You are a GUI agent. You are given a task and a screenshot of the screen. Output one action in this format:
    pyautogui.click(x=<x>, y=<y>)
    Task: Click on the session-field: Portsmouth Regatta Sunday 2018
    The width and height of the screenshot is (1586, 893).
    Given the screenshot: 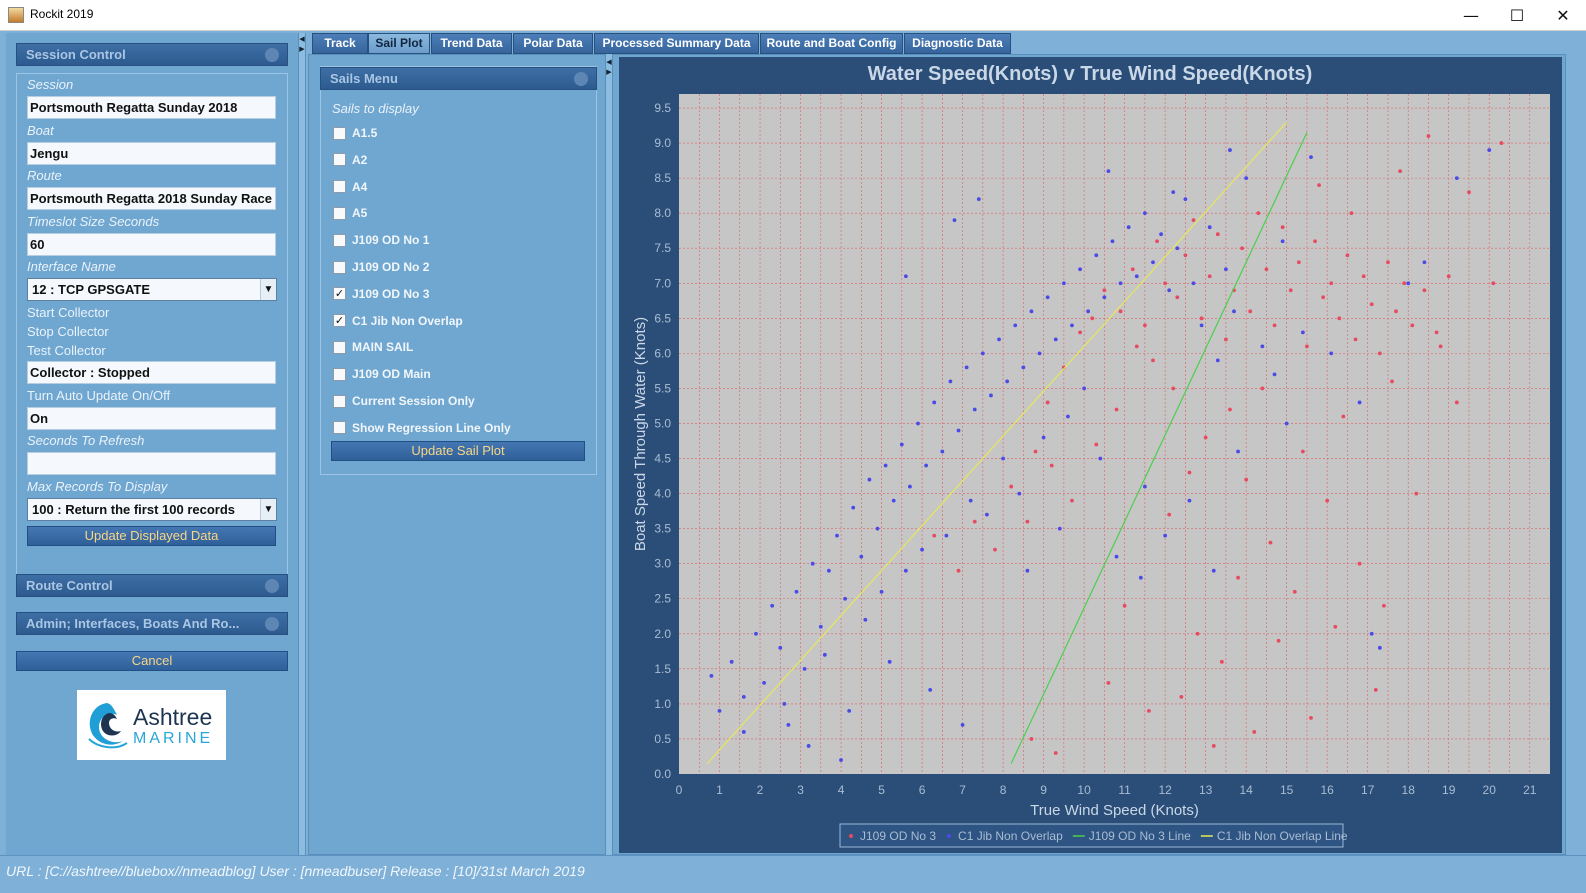 What is the action you would take?
    pyautogui.click(x=151, y=107)
    